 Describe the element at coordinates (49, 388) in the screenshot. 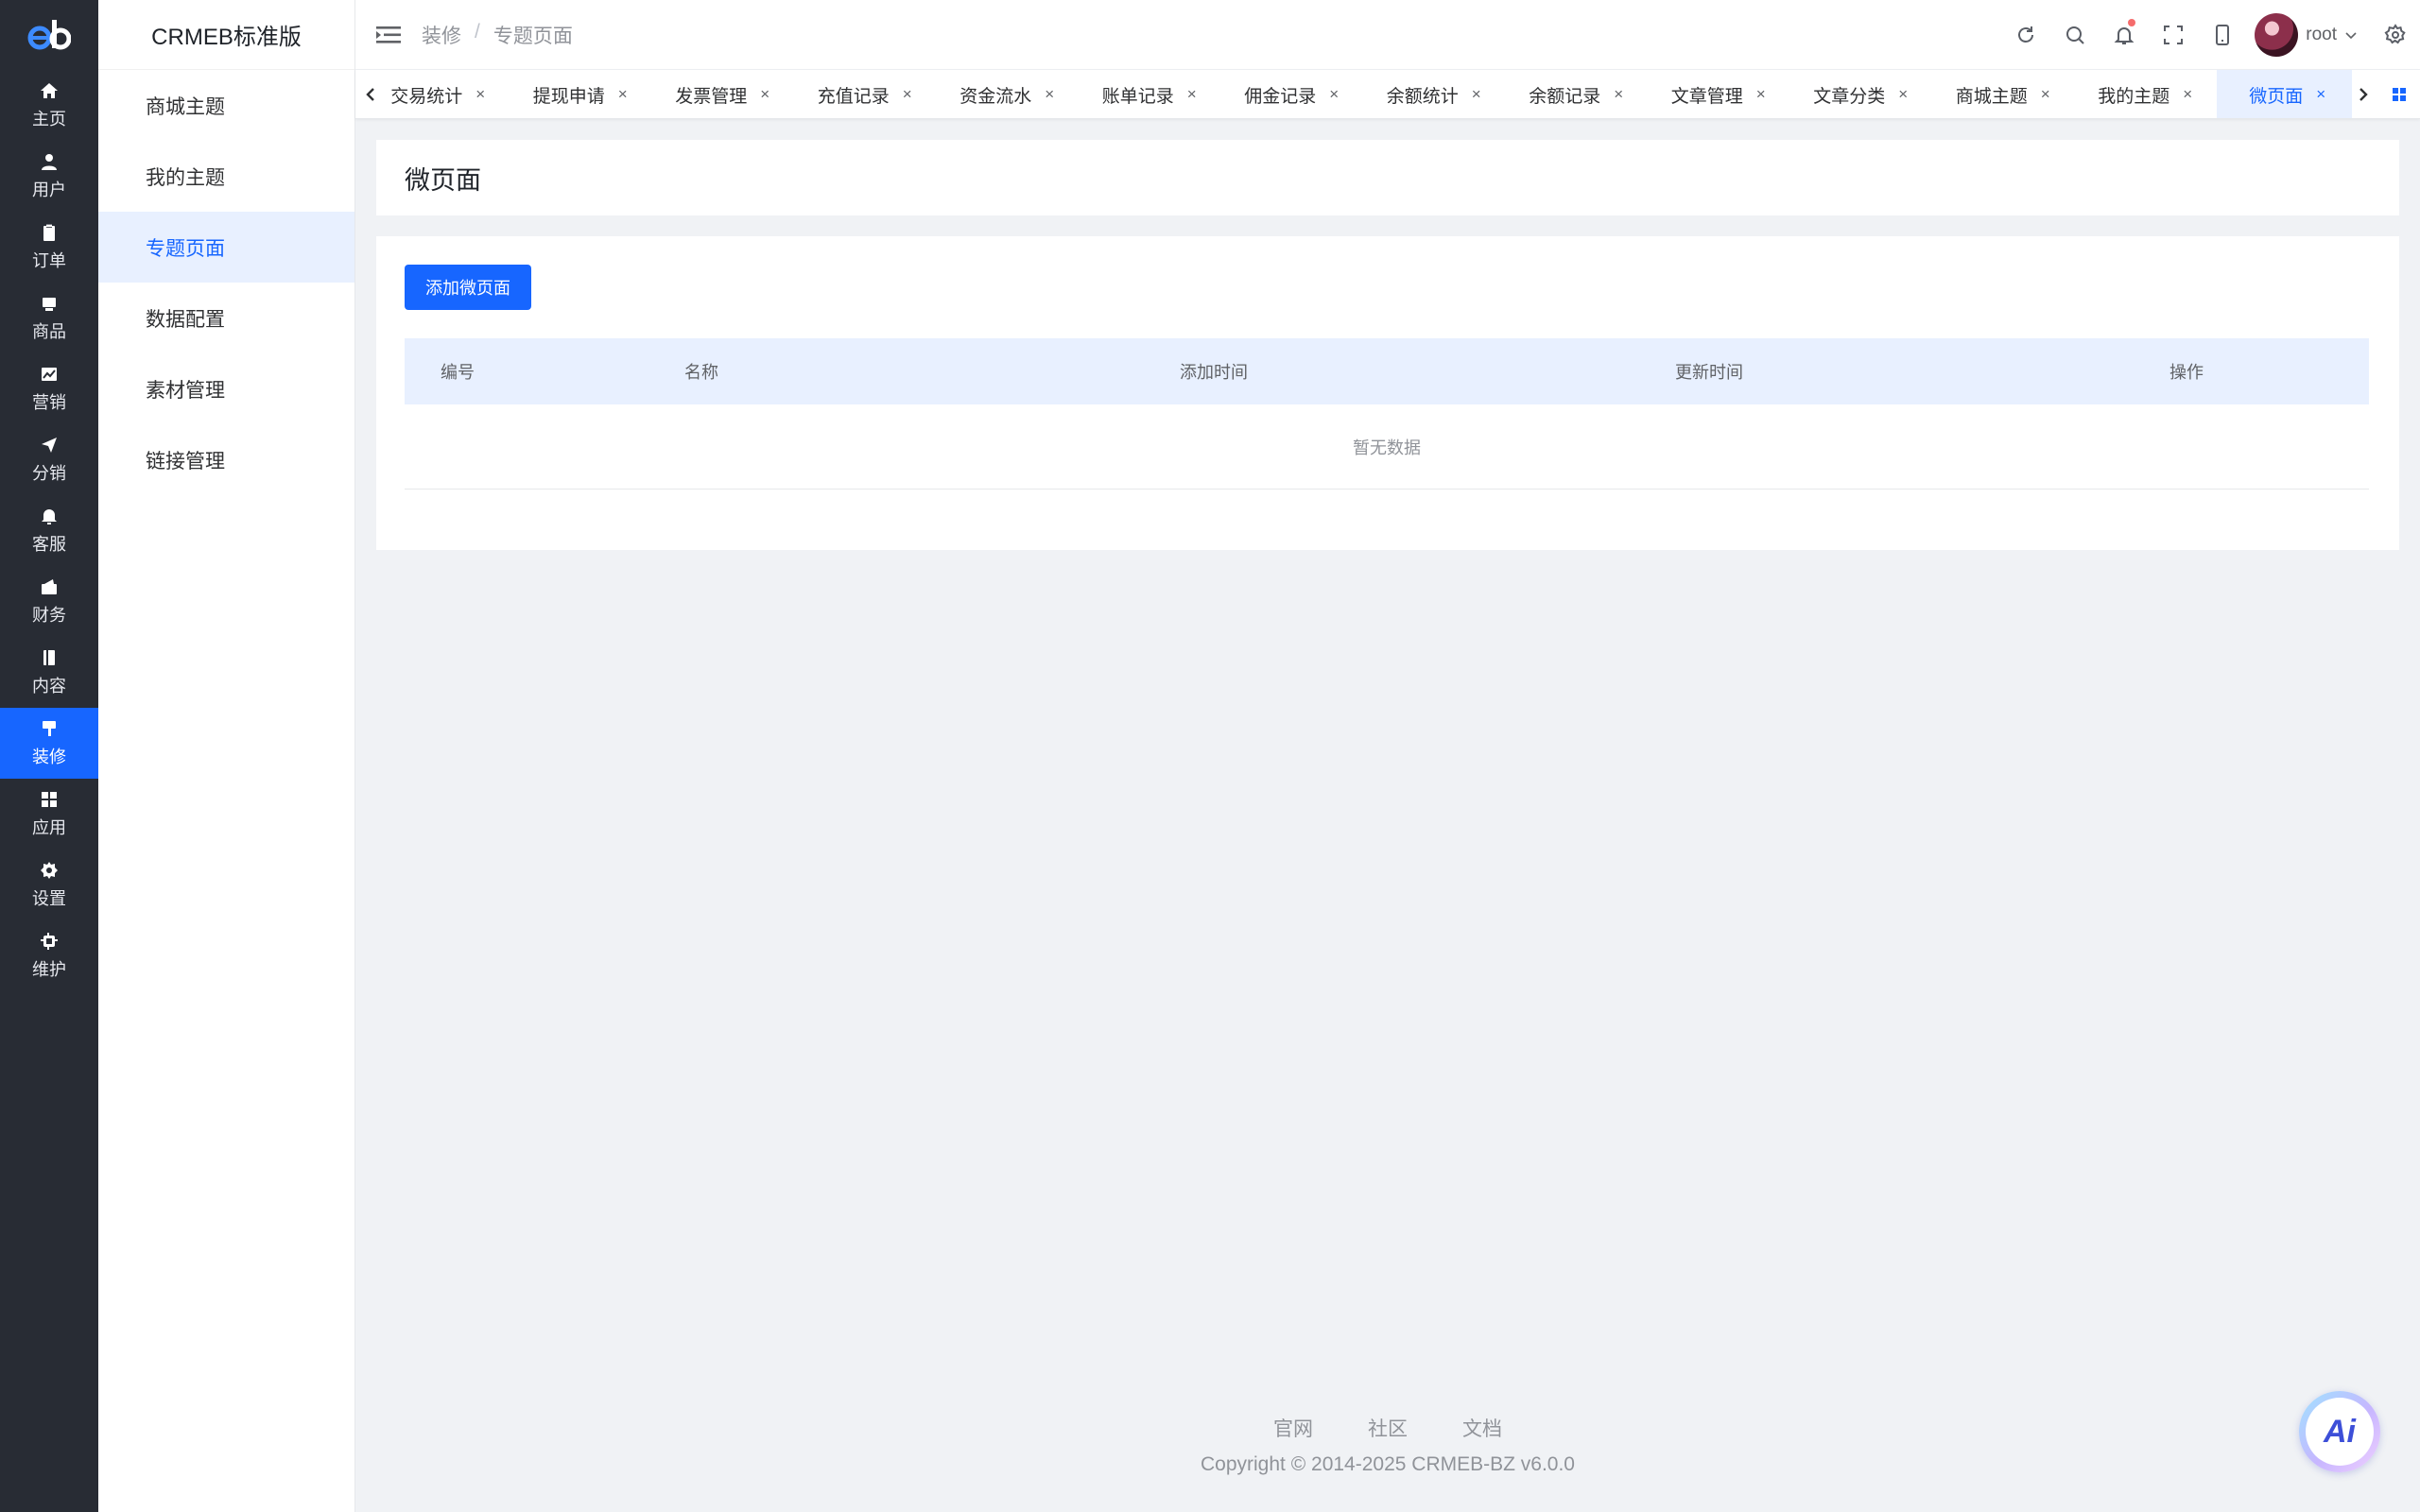

I see `rail-item: 营销` at that location.